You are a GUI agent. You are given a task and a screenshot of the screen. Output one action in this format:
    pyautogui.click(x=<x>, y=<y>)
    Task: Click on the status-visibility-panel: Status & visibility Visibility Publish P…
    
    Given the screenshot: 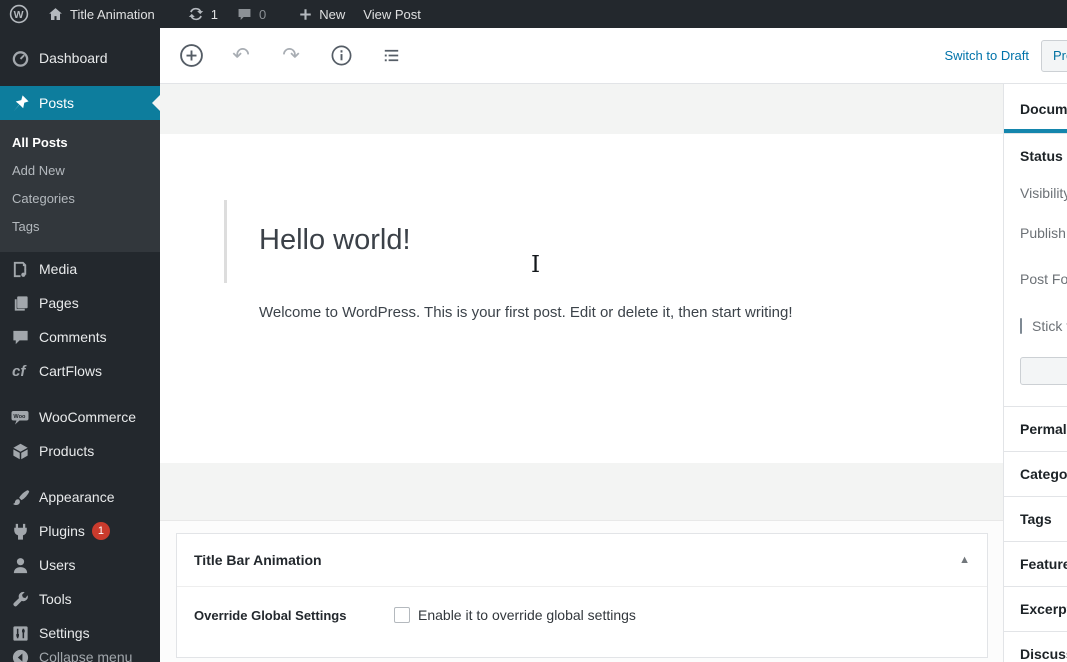 What is the action you would take?
    pyautogui.click(x=1035, y=270)
    